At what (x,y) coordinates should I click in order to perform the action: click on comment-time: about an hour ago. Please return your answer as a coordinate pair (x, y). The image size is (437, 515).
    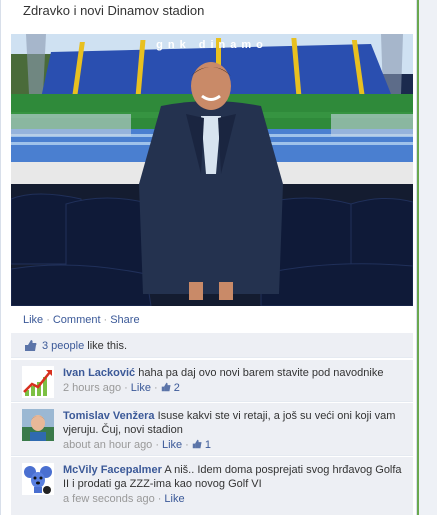
    Looking at the image, I should click on (107, 445).